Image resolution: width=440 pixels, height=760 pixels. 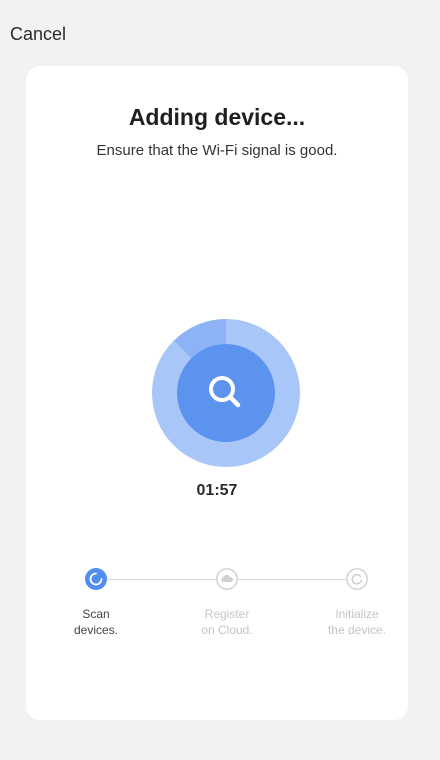 What do you see at coordinates (96, 622) in the screenshot?
I see `step-label-scan: Scan devices.` at bounding box center [96, 622].